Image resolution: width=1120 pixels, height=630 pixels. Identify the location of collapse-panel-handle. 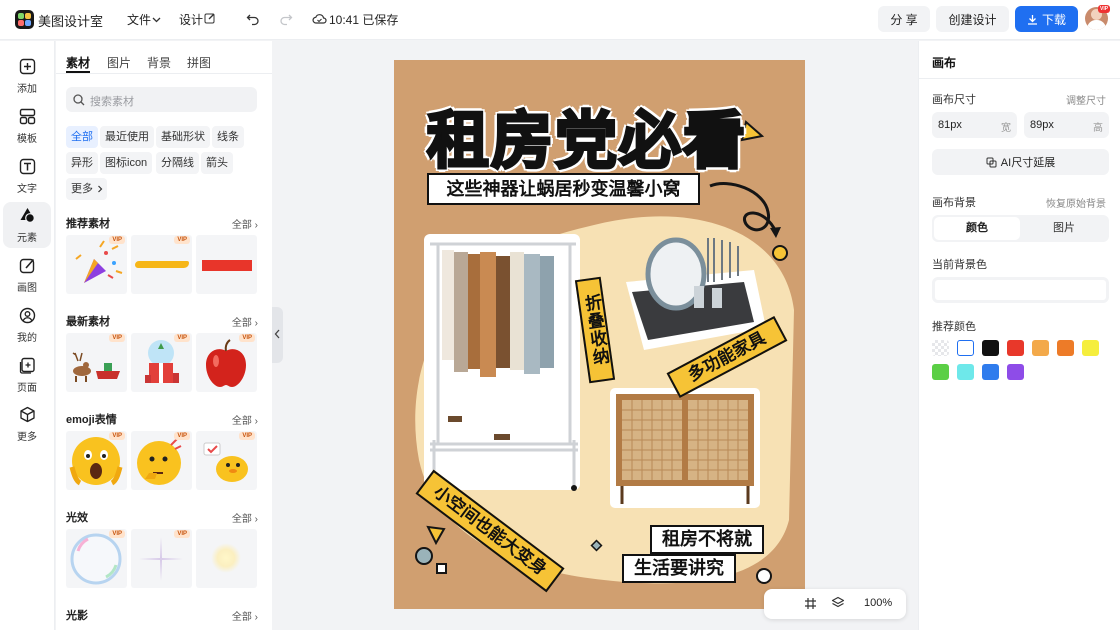
(277, 335).